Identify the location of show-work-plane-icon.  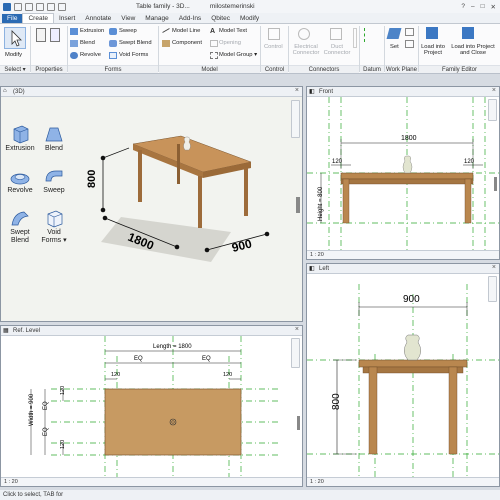
(409, 32).